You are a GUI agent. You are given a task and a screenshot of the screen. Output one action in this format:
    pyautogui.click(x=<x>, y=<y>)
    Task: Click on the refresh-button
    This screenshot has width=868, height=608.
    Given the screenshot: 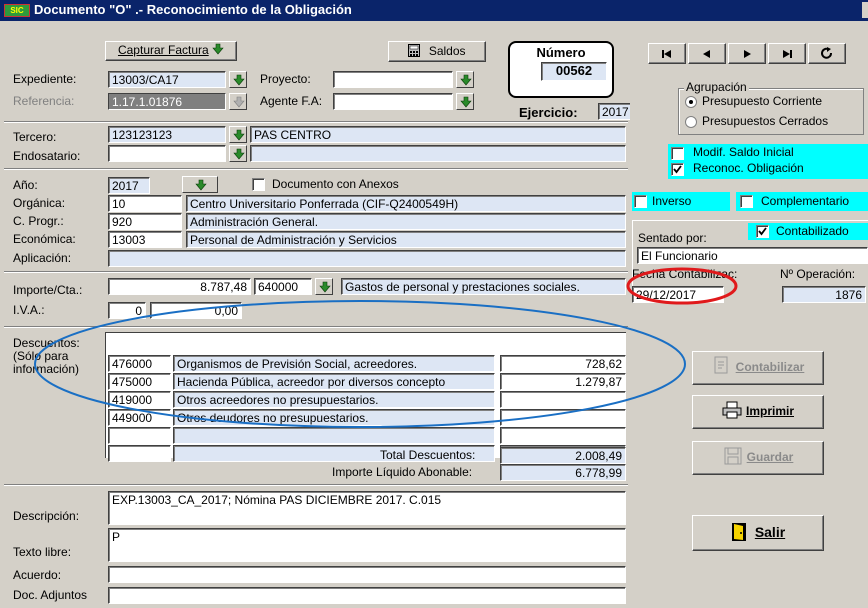 What is the action you would take?
    pyautogui.click(x=827, y=53)
    